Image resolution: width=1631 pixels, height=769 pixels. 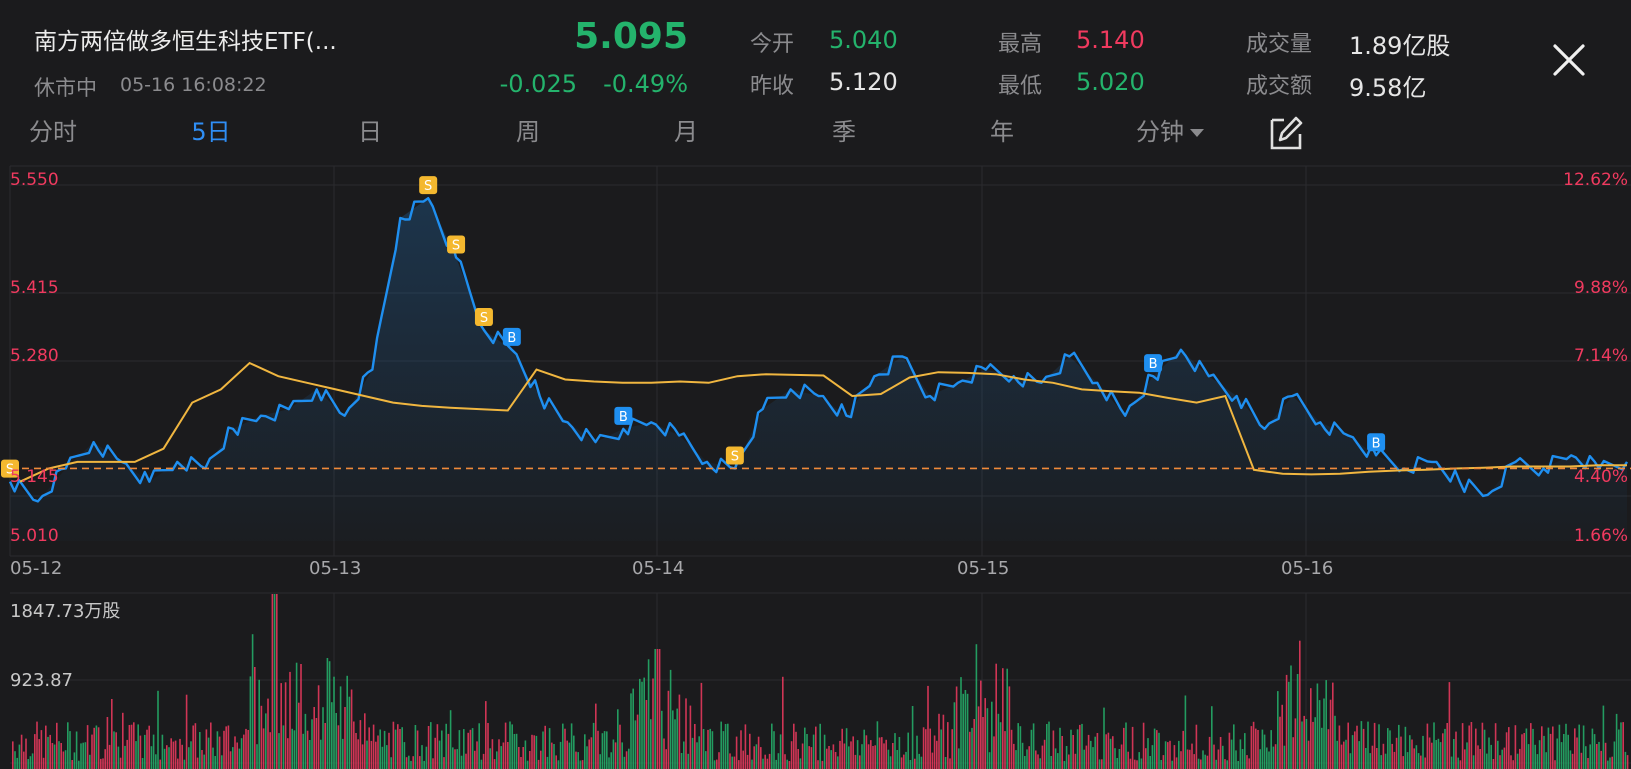 What do you see at coordinates (41, 680) in the screenshot?
I see `volume-mid-label: 923.87` at bounding box center [41, 680].